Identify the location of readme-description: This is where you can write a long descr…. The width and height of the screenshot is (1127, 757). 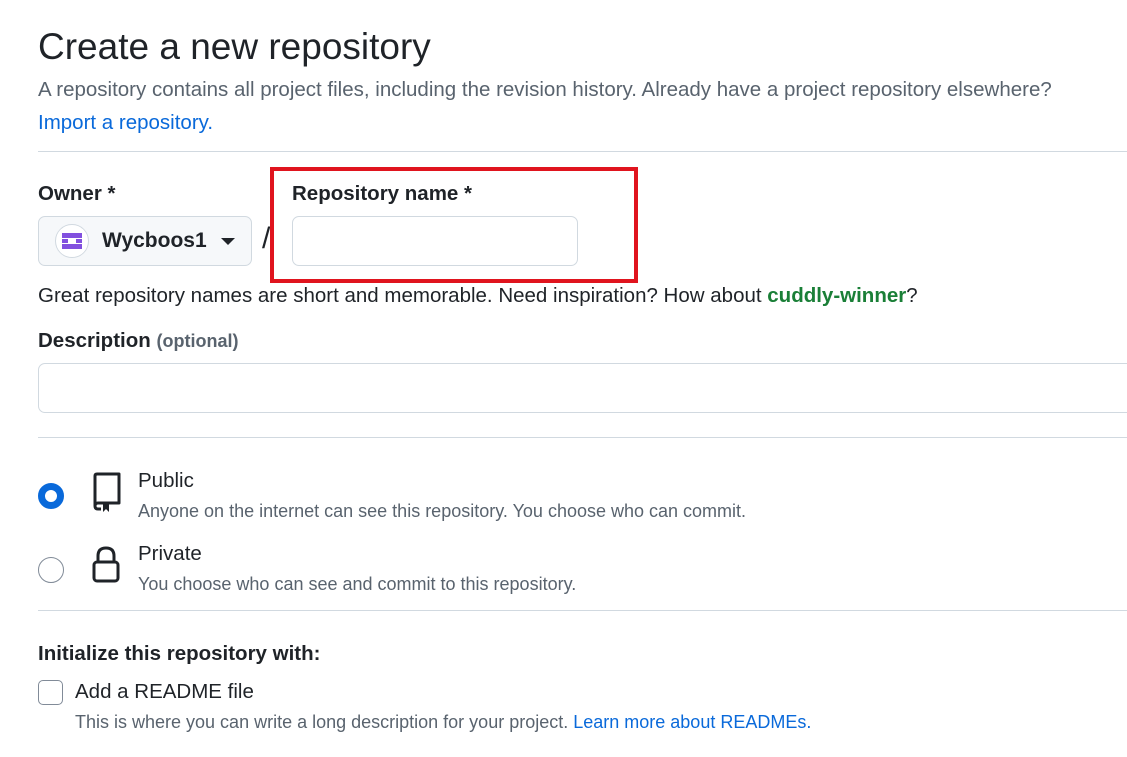
(443, 722).